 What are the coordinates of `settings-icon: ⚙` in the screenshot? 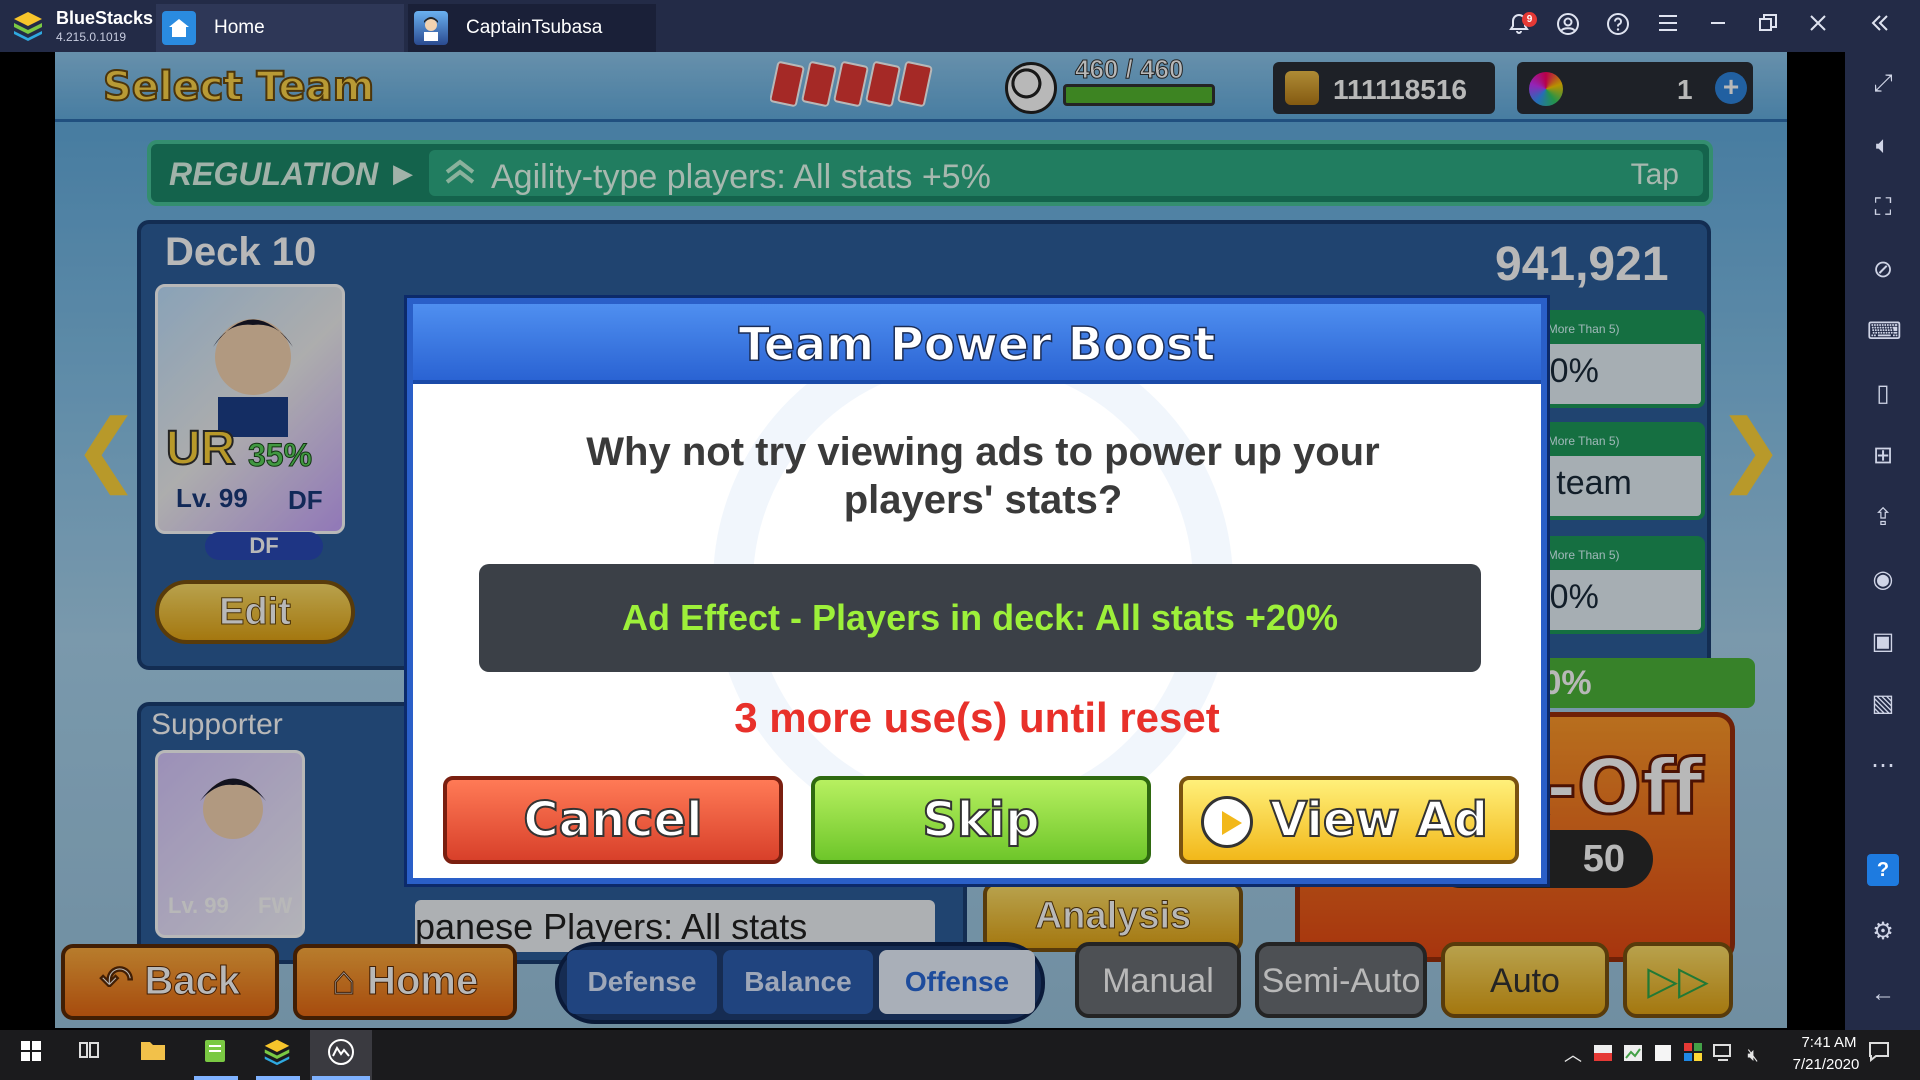 It's located at (1883, 932).